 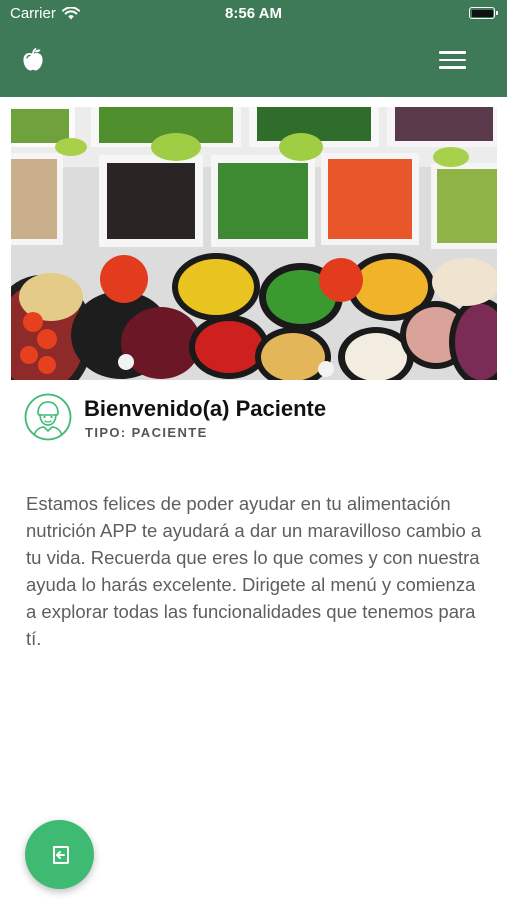 I want to click on logout-button, so click(x=59, y=854).